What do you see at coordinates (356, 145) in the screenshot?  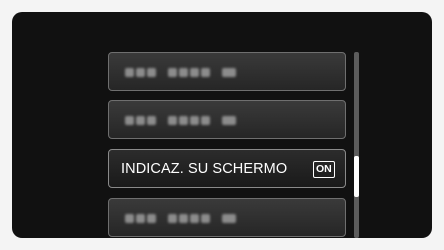 I see `scrollbar` at bounding box center [356, 145].